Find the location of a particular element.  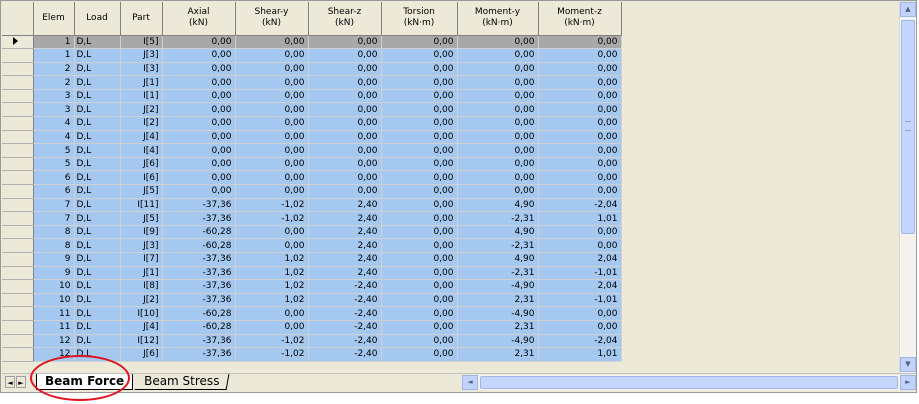

table-row: 4 D,L I[2] 0,00 0,00 0,00 0,00 0,00 0,00 is located at coordinates (312, 123).